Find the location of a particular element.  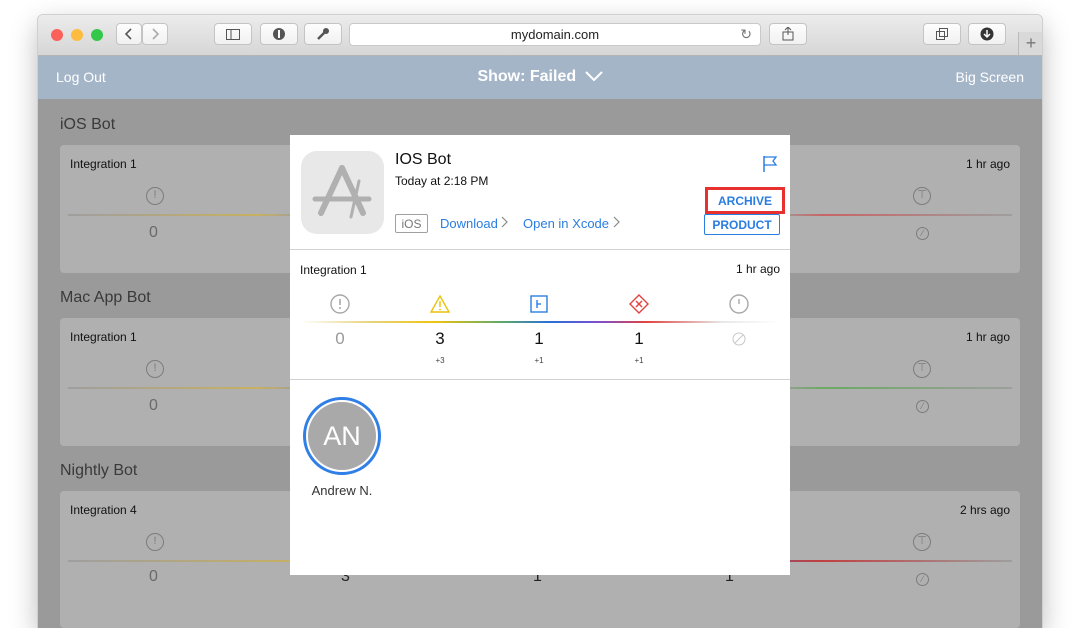

warning-delta: +3 is located at coordinates (440, 360).